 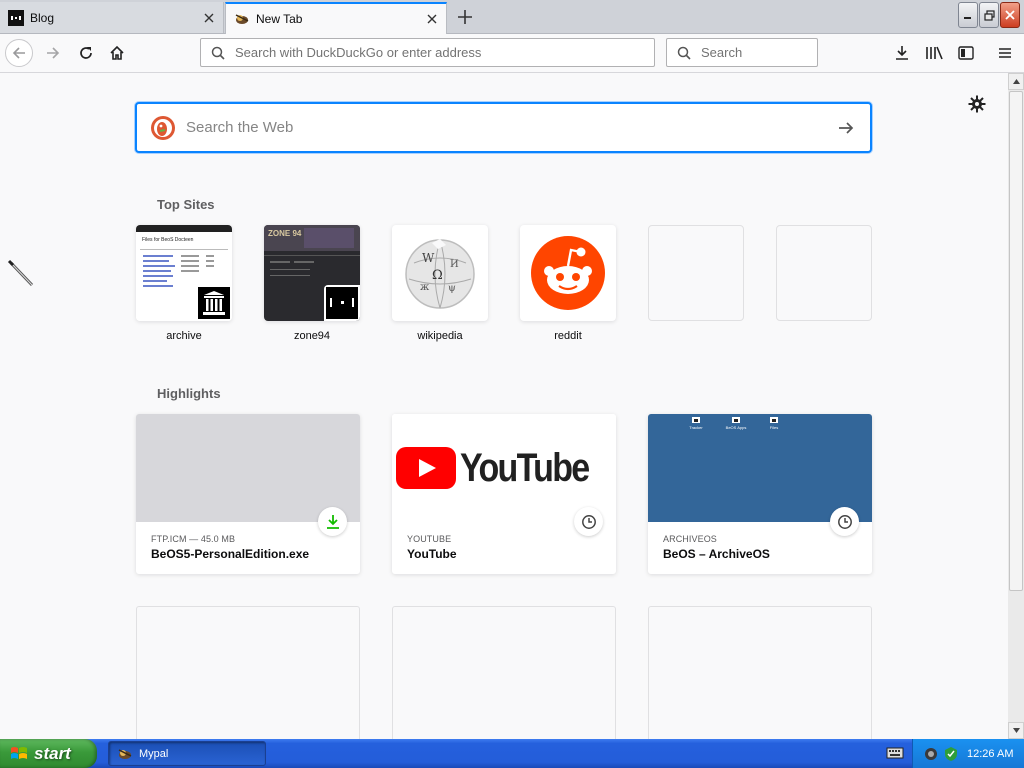 I want to click on start-button: start, so click(x=48, y=753).